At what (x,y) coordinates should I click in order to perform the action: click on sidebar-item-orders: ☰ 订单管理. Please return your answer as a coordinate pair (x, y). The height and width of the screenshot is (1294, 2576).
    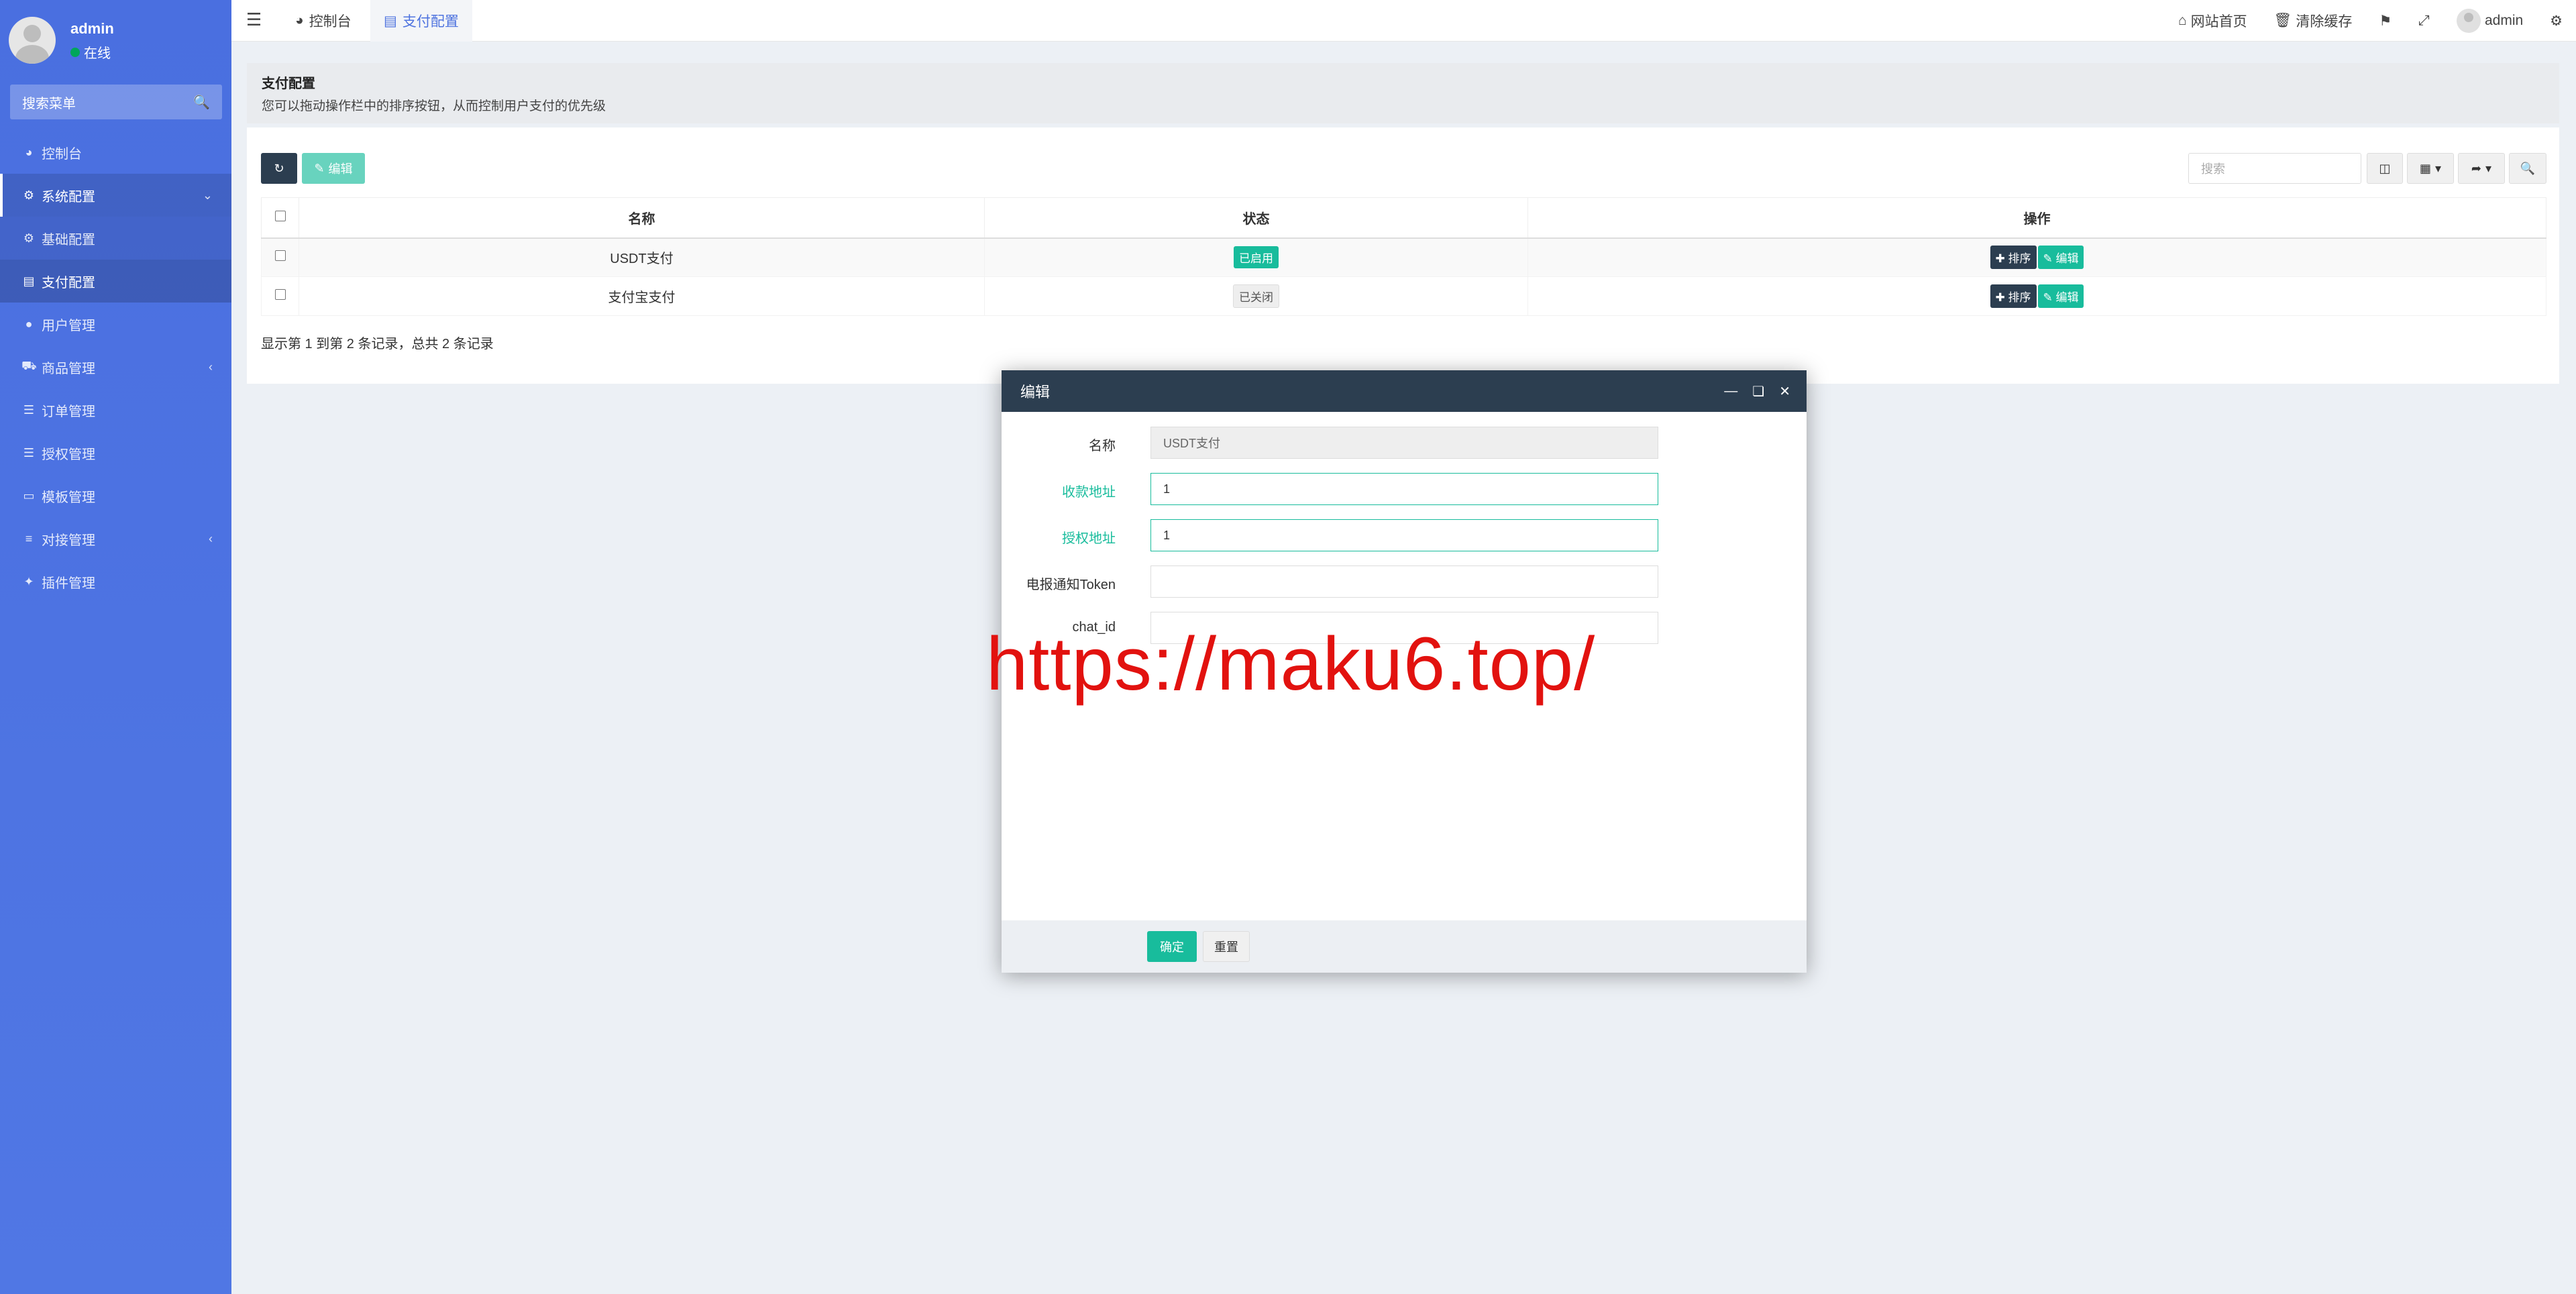
    Looking at the image, I should click on (115, 409).